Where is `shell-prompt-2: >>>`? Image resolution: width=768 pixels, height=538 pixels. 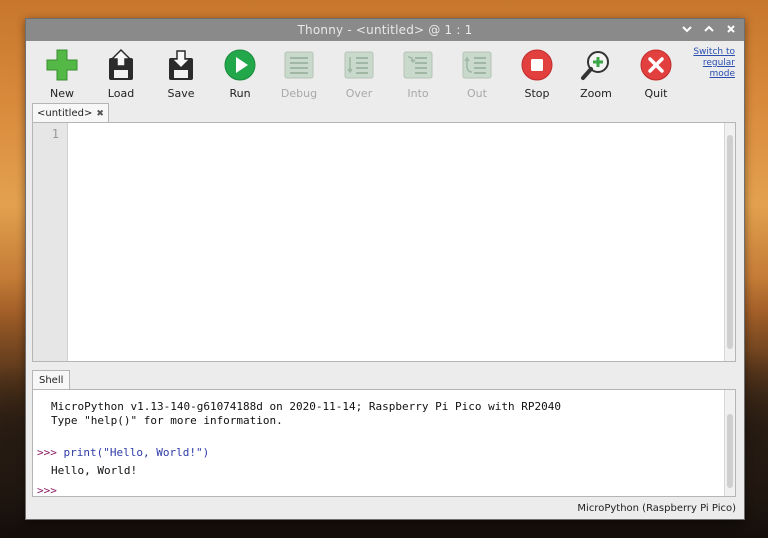 shell-prompt-2: >>> is located at coordinates (47, 490).